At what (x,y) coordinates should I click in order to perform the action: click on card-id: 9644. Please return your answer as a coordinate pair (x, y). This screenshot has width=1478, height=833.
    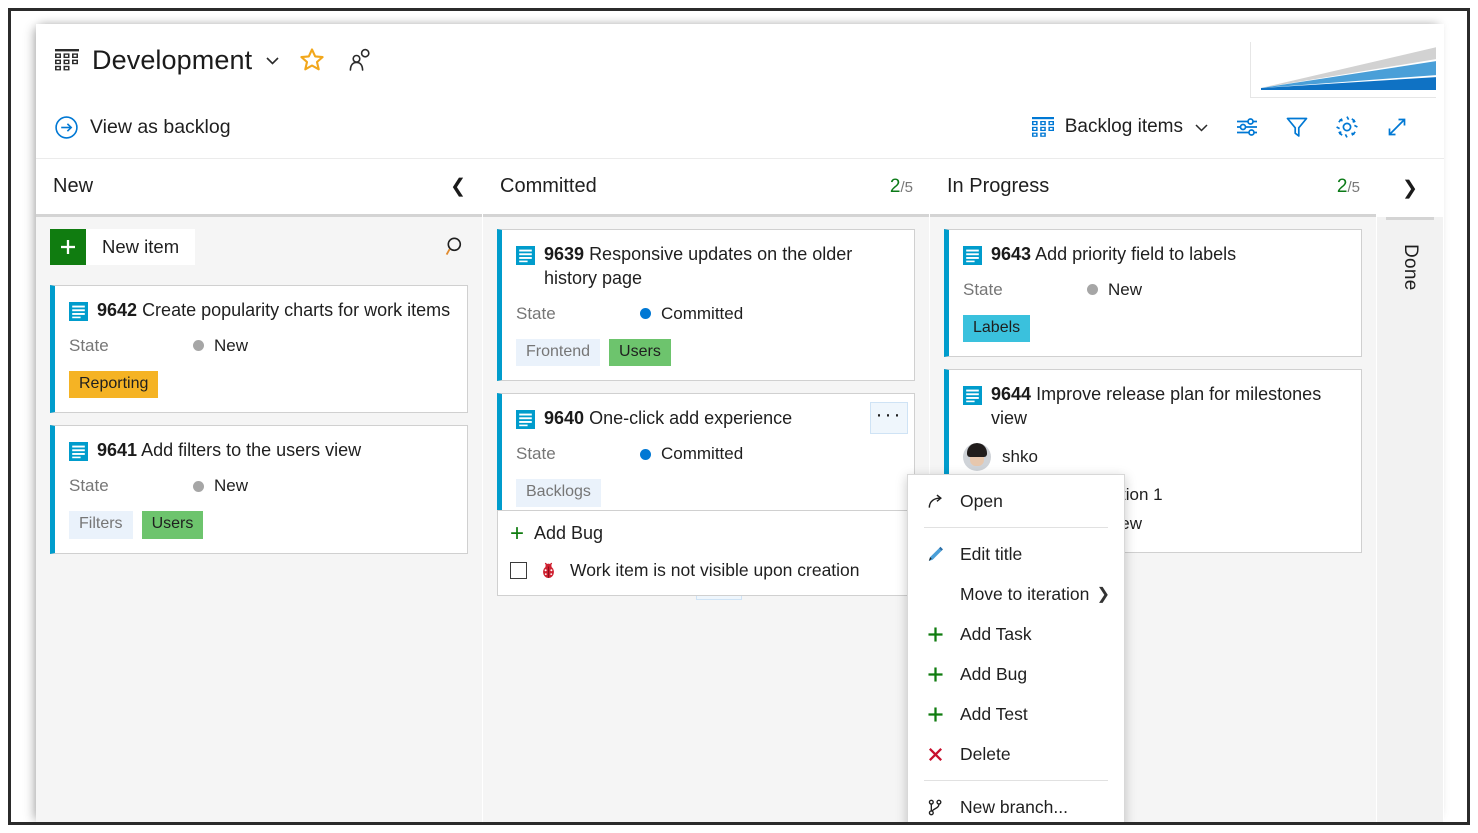
    Looking at the image, I should click on (1011, 394).